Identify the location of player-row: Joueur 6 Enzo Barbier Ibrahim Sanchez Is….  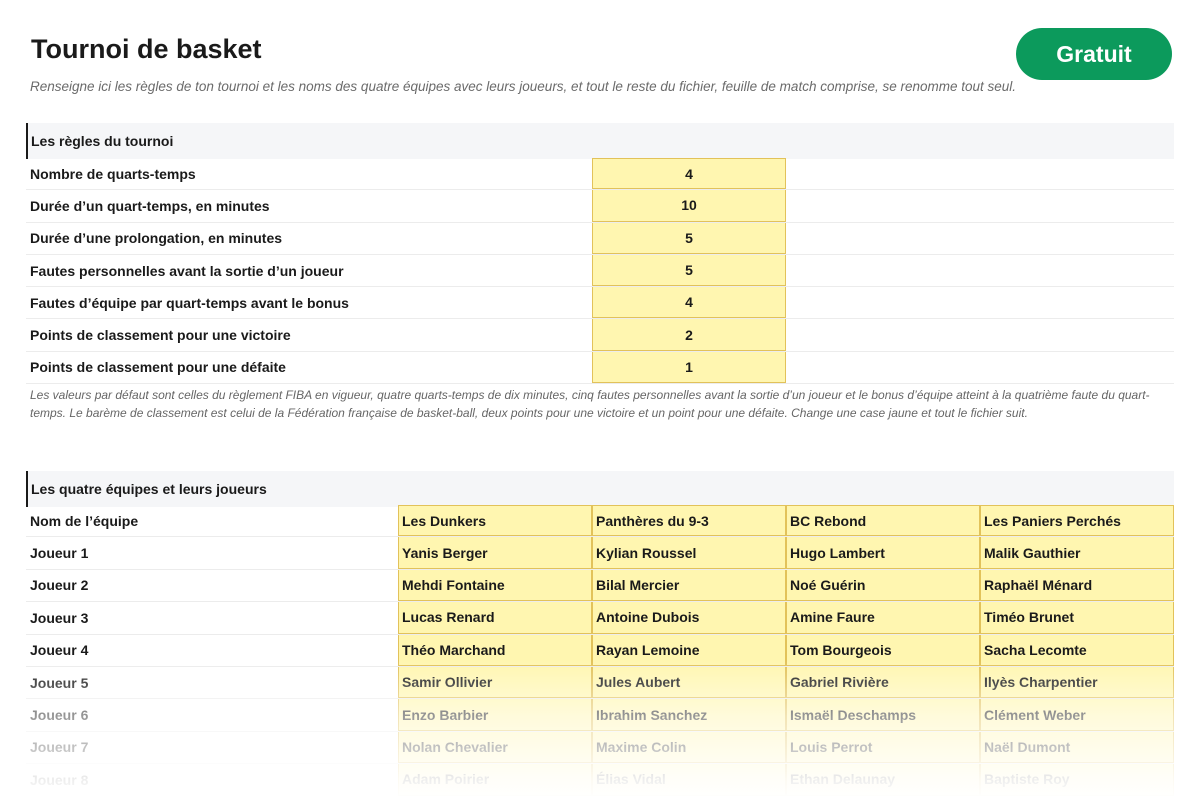
(600, 715).